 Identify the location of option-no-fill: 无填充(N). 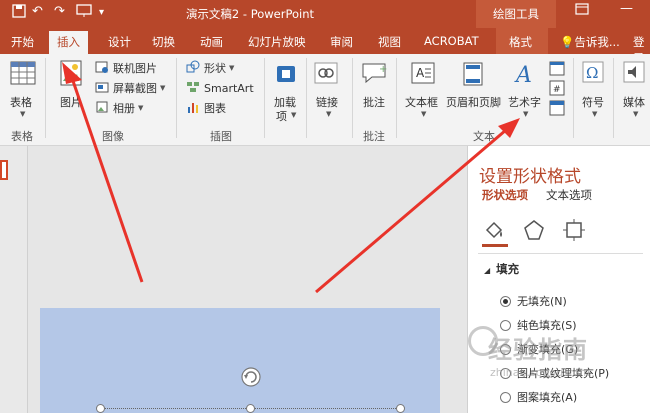
(533, 301).